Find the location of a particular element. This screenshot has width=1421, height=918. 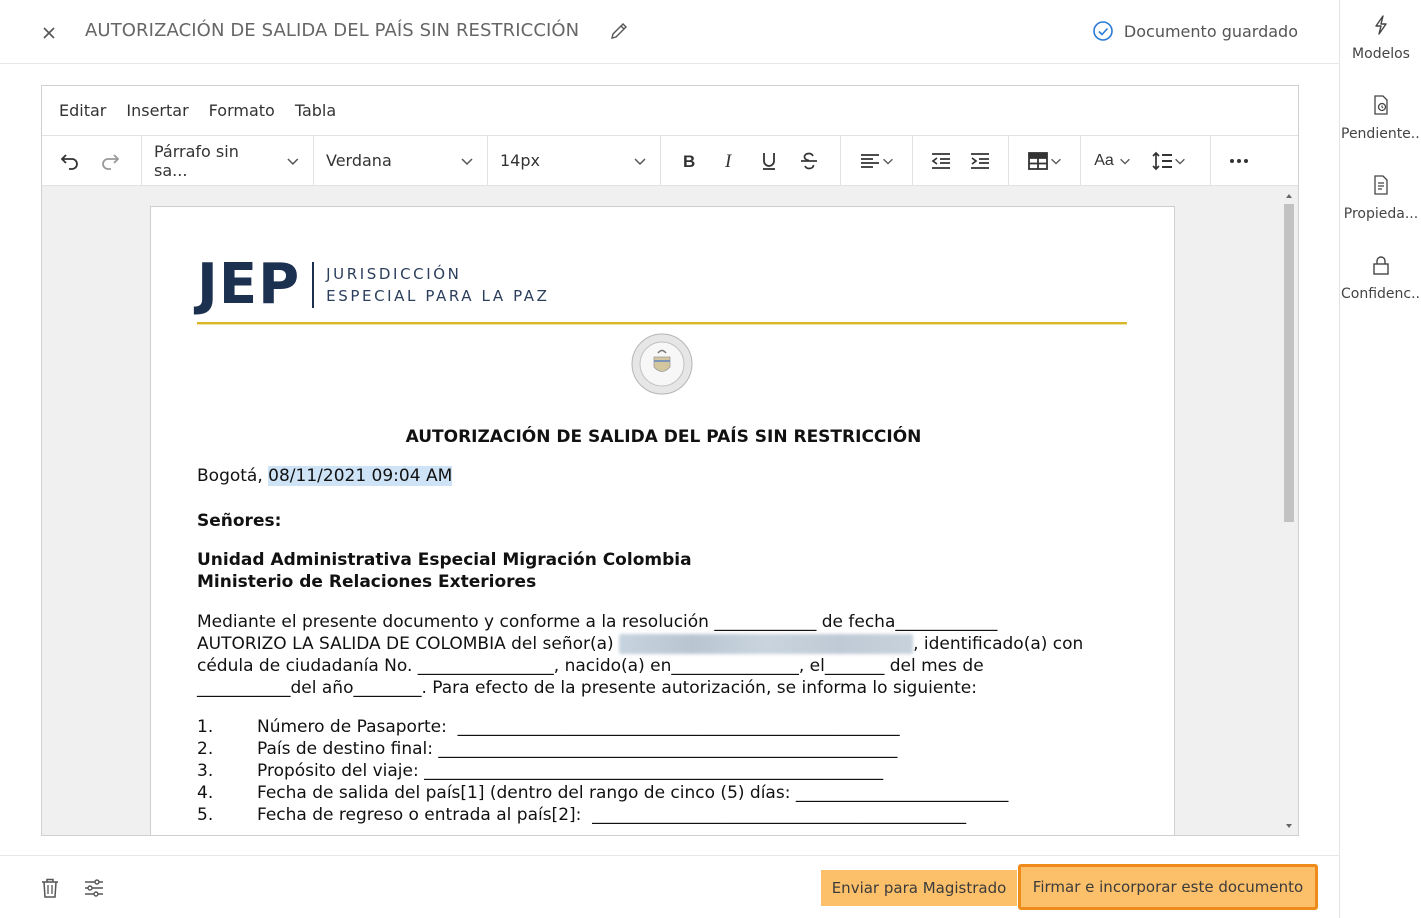

colombia-seal-icon is located at coordinates (662, 364).